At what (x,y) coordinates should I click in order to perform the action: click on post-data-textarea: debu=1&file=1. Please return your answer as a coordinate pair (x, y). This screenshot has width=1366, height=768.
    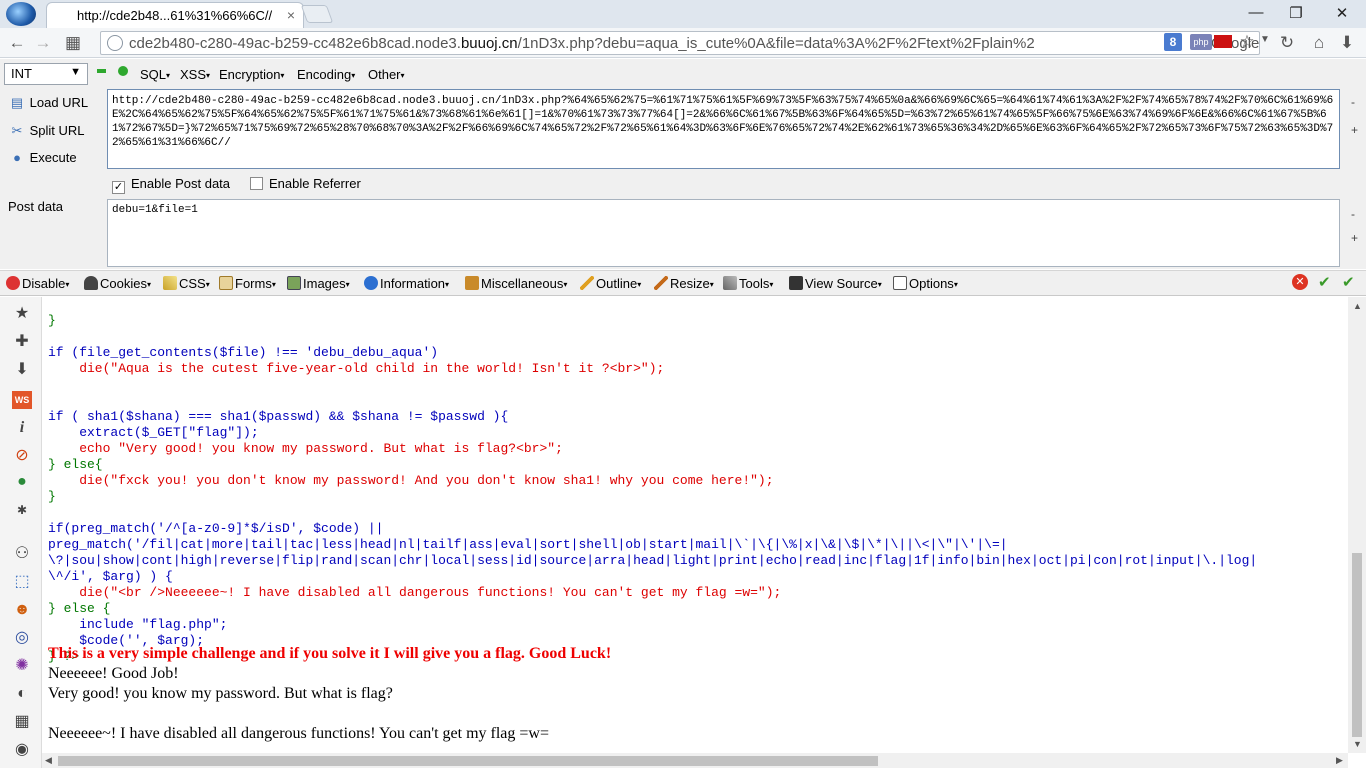
    Looking at the image, I should click on (723, 233).